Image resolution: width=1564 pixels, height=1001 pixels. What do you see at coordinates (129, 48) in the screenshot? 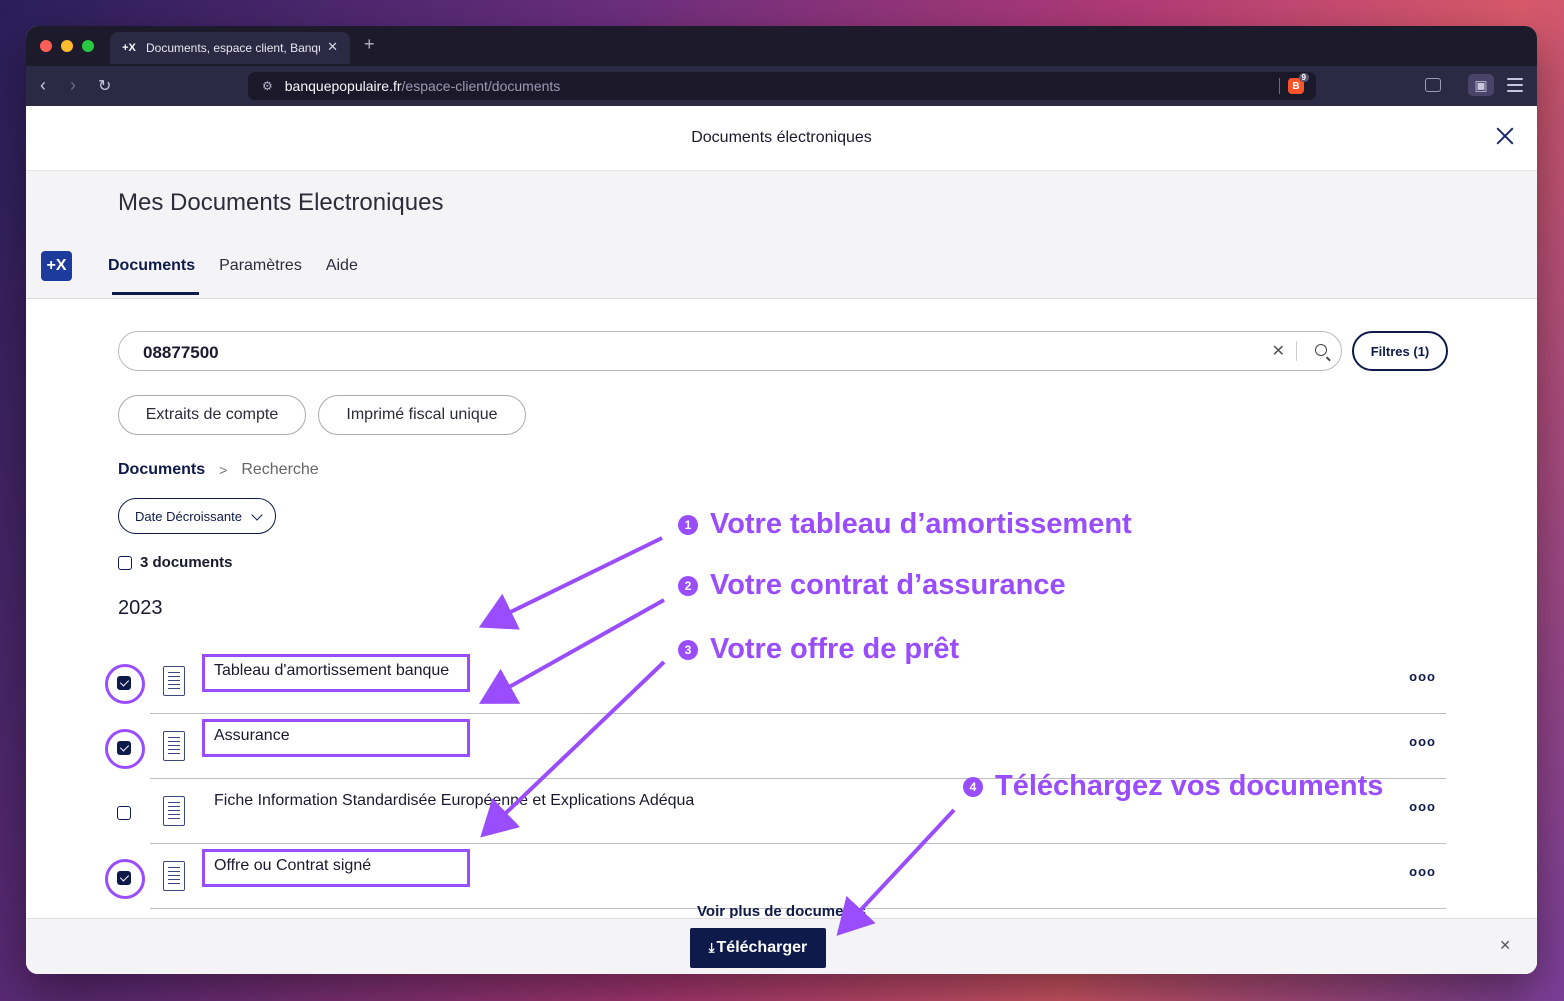
I see `banque-populaire-favicon-icon: +X` at bounding box center [129, 48].